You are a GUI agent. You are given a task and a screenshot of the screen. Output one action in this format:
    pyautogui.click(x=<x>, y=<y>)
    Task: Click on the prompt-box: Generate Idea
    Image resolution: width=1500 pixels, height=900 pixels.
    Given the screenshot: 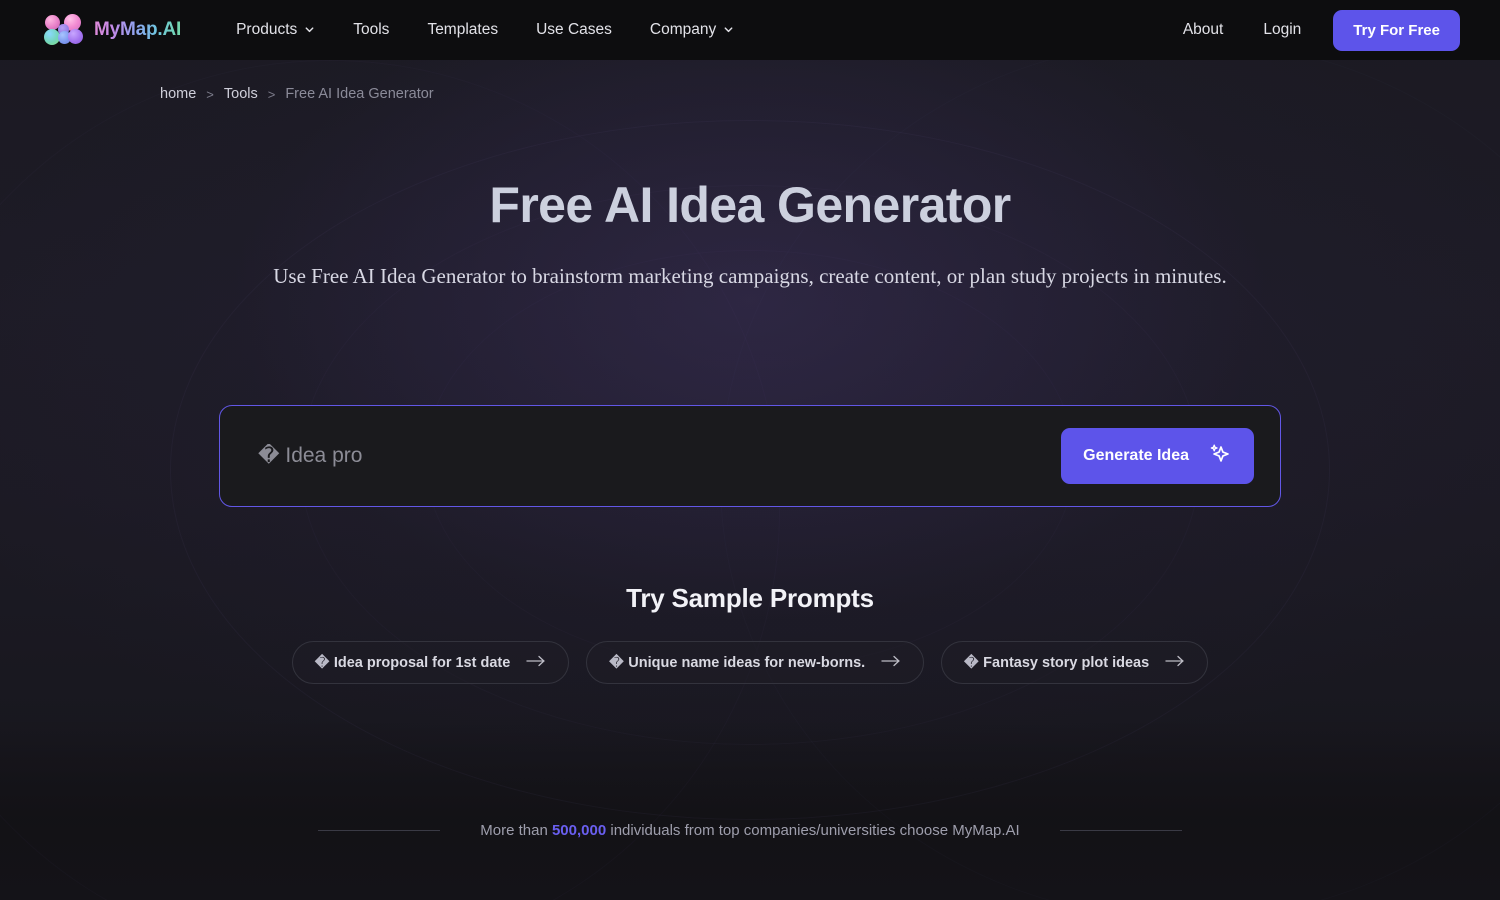 What is the action you would take?
    pyautogui.click(x=750, y=456)
    